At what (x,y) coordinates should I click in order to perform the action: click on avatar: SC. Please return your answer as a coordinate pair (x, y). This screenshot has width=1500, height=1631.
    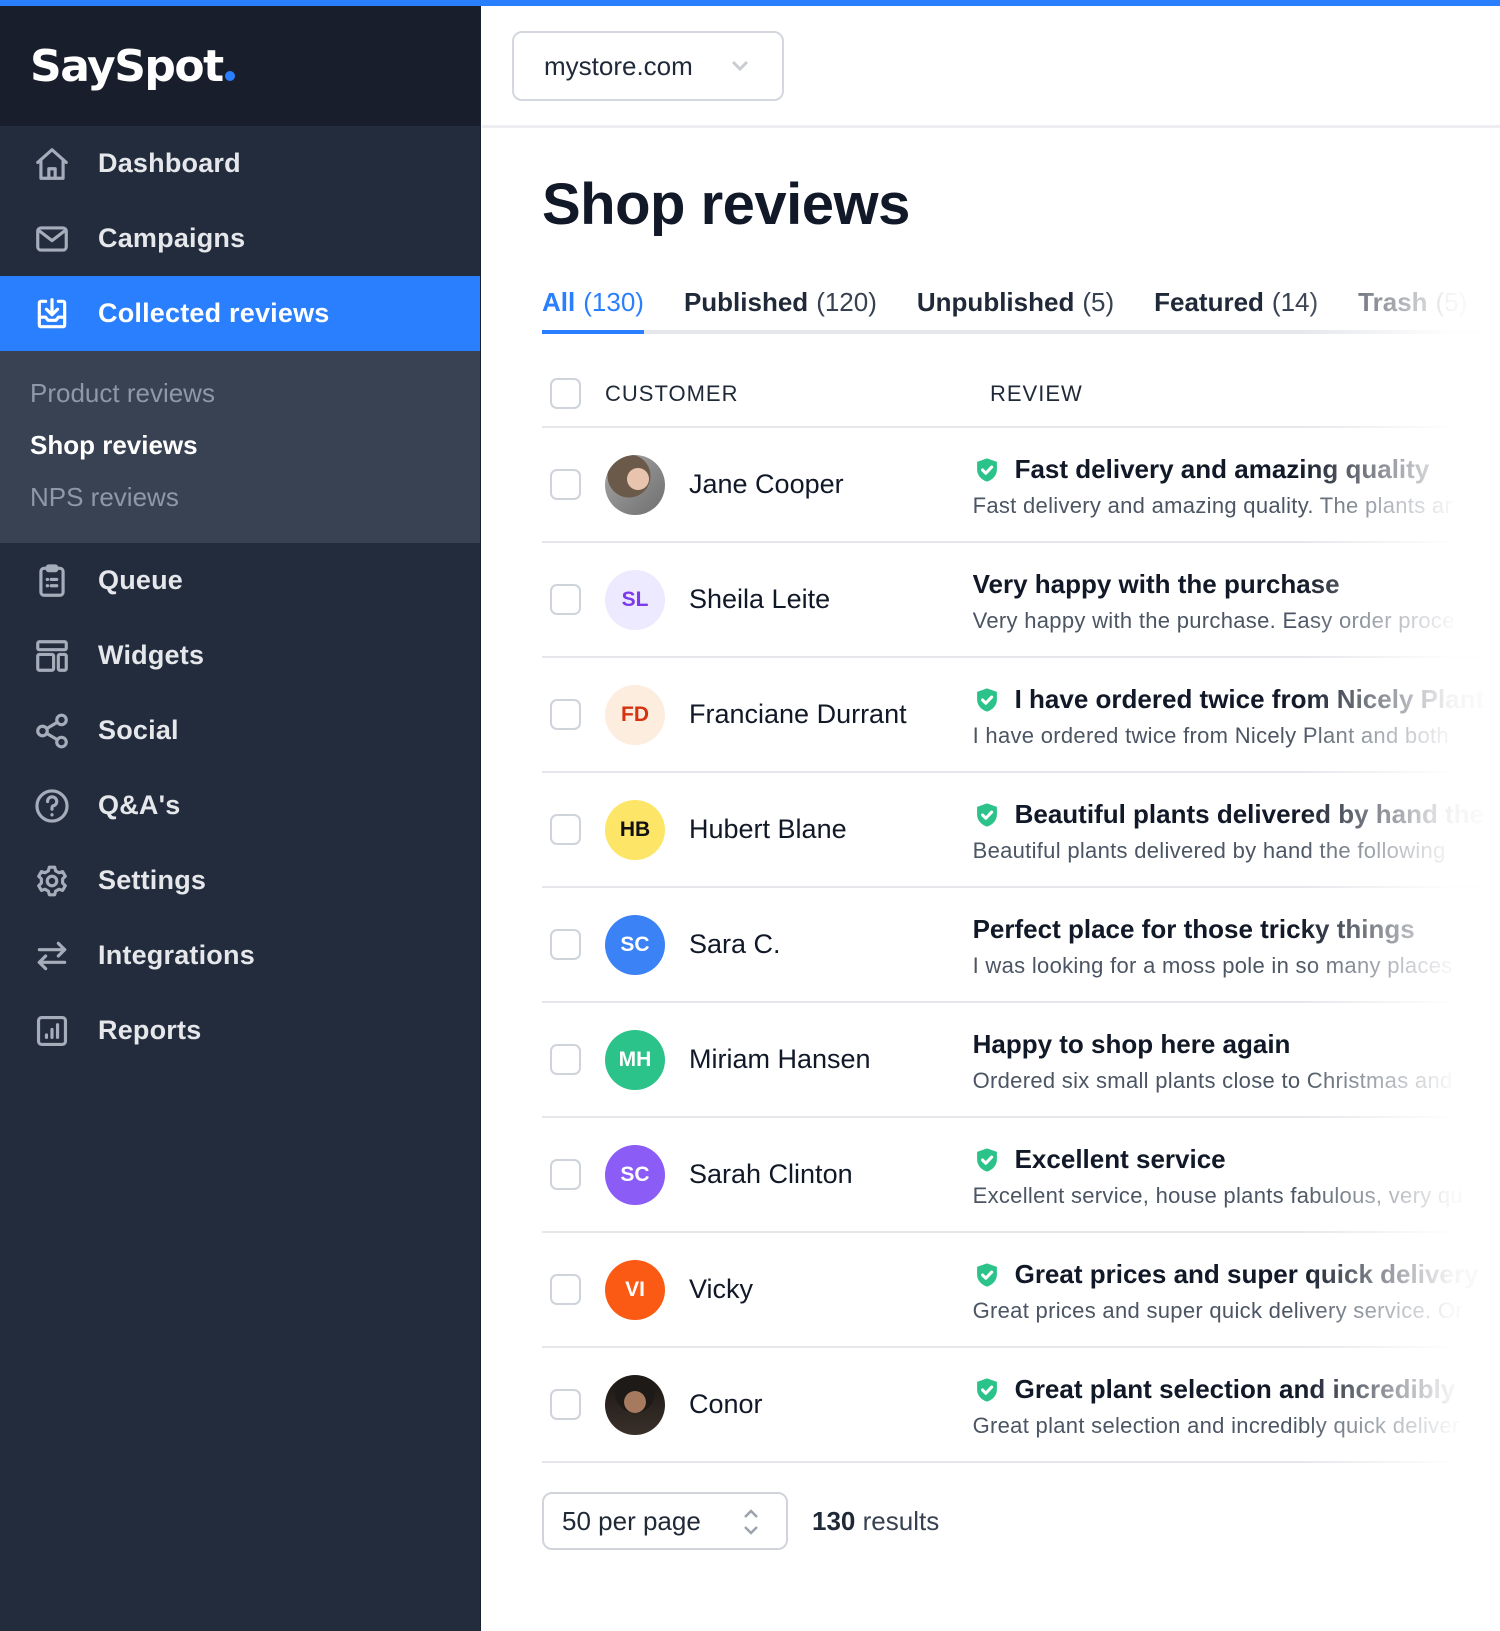
    Looking at the image, I should click on (635, 1174).